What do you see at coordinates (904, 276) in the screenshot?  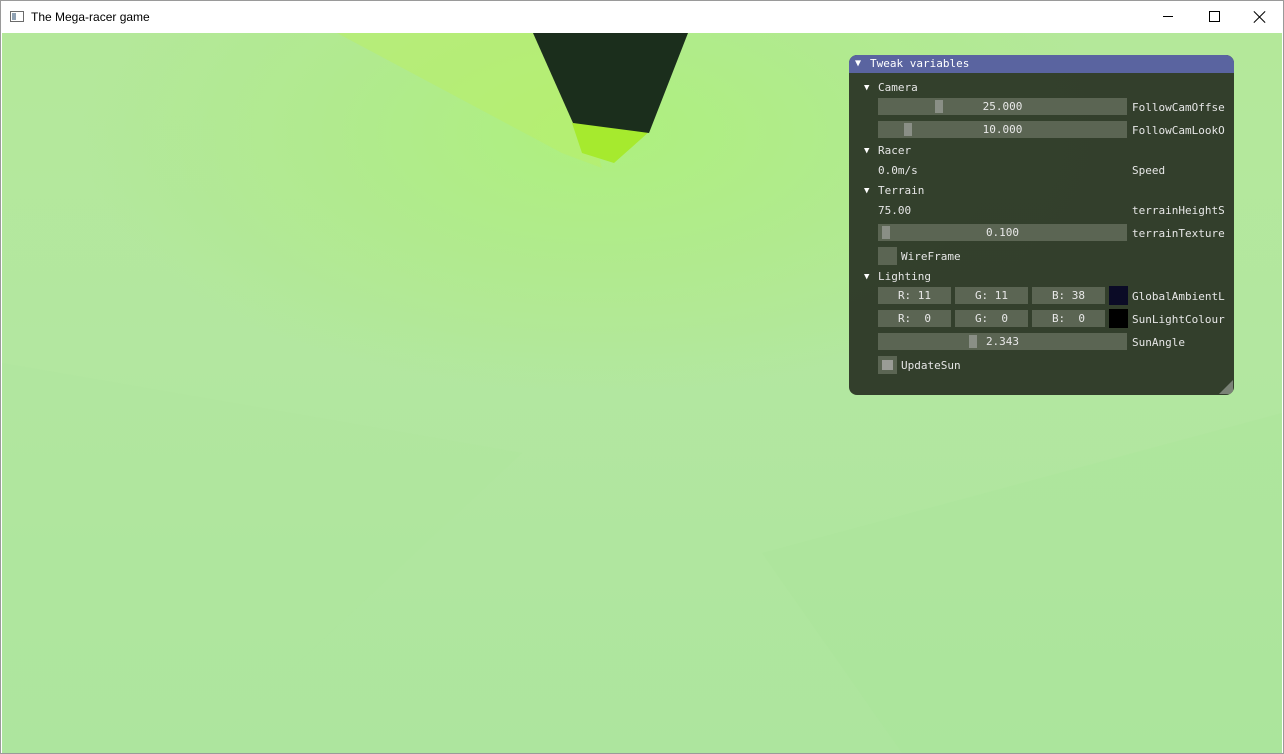 I see `lighting-header: Lighting` at bounding box center [904, 276].